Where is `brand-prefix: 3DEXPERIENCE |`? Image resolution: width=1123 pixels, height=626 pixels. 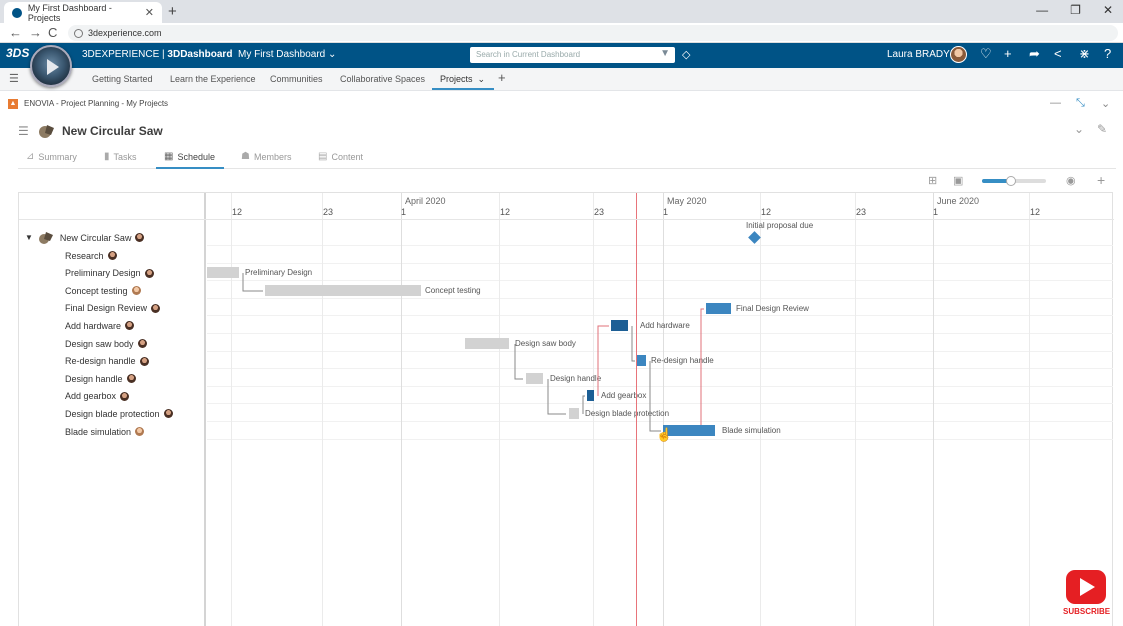 brand-prefix: 3DEXPERIENCE | is located at coordinates (125, 54).